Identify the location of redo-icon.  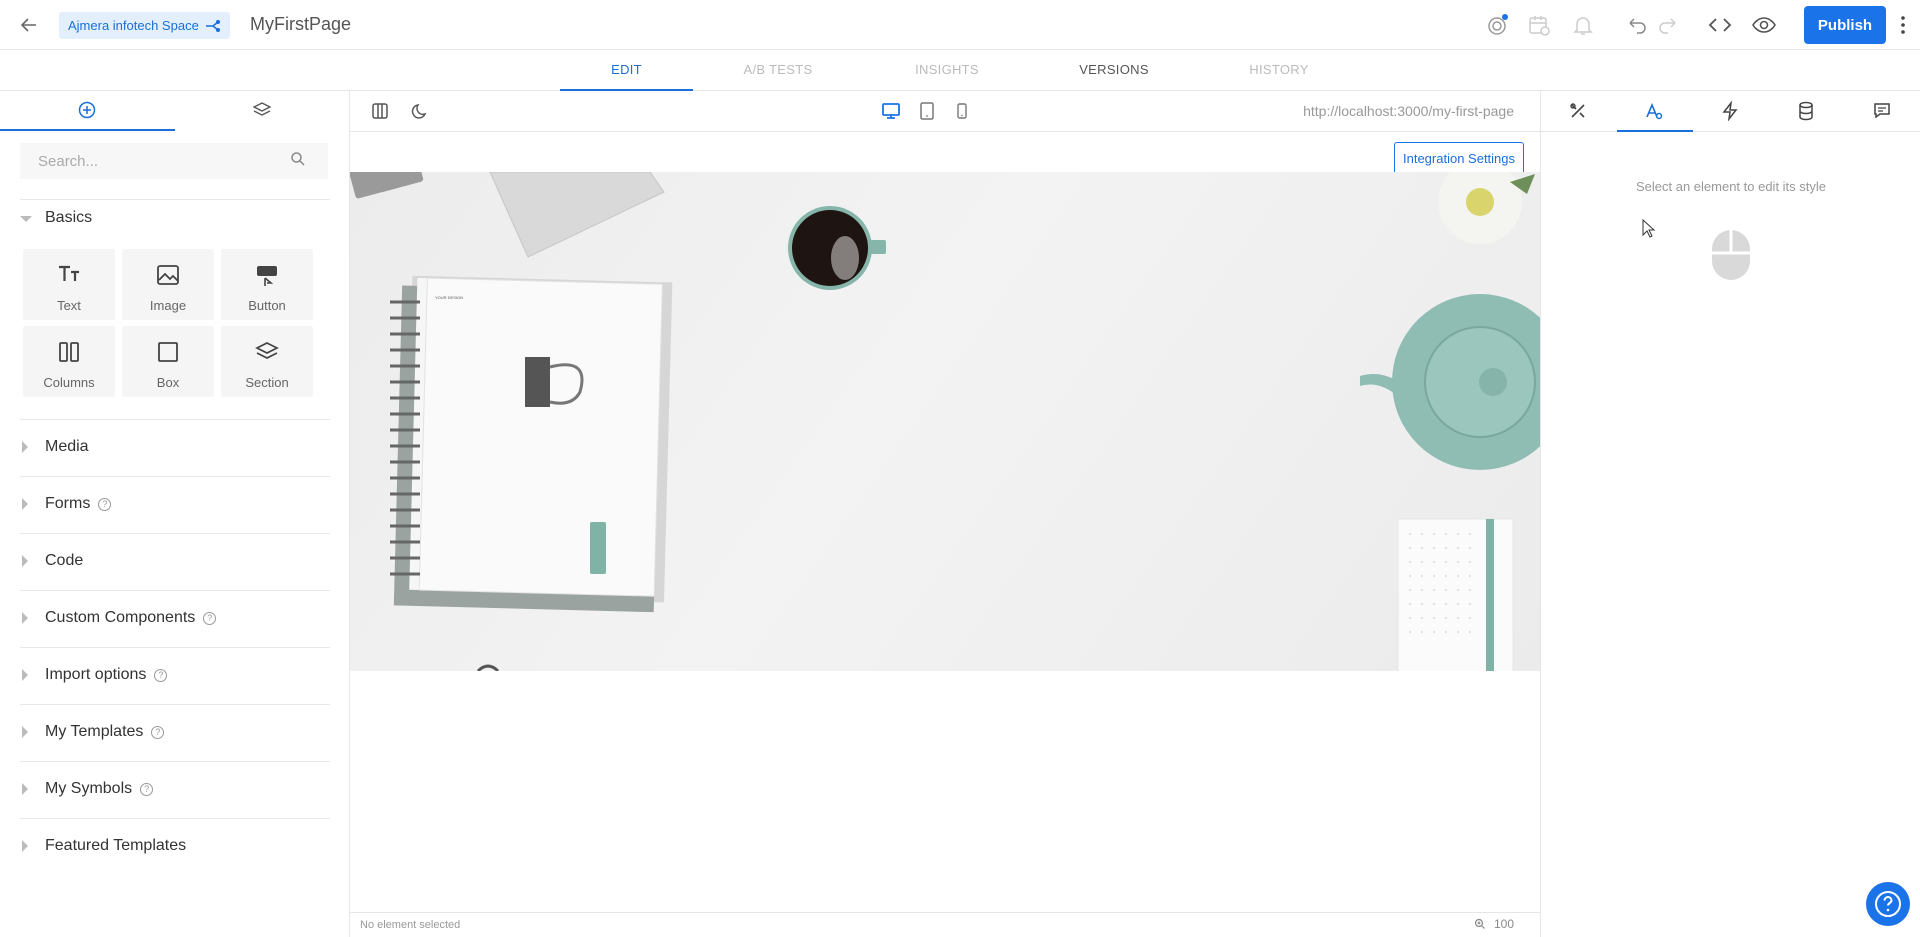
(1668, 25).